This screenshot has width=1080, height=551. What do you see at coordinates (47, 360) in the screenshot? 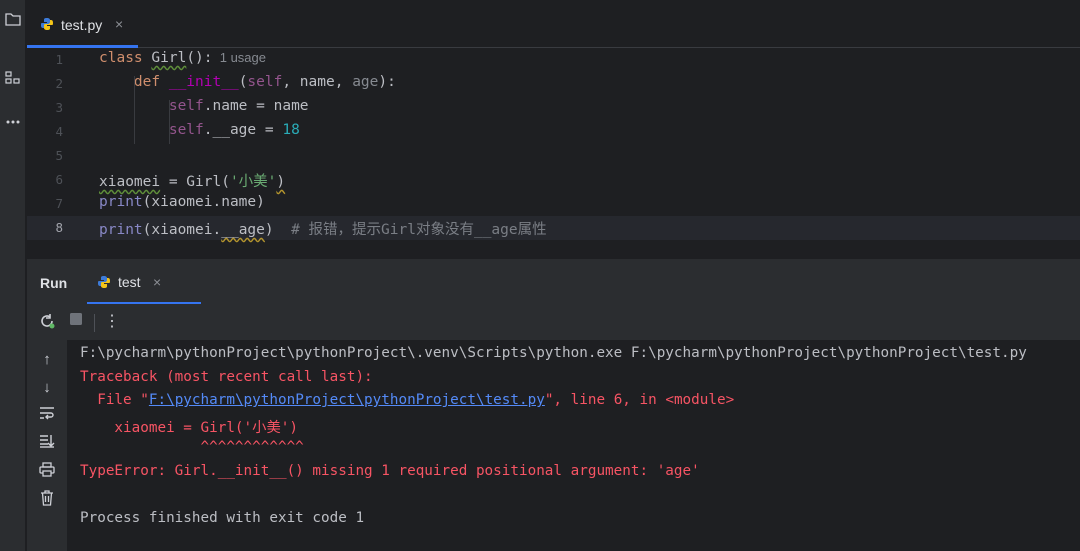
I see `arrow-up-icon: ↑` at bounding box center [47, 360].